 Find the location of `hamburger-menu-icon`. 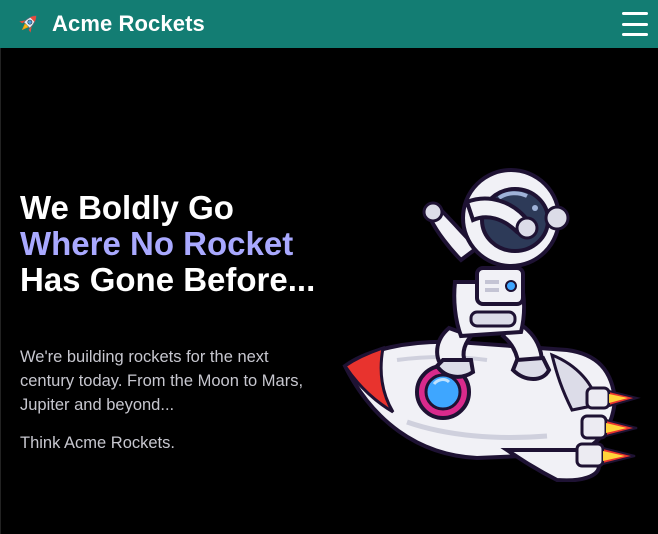

hamburger-menu-icon is located at coordinates (635, 24).